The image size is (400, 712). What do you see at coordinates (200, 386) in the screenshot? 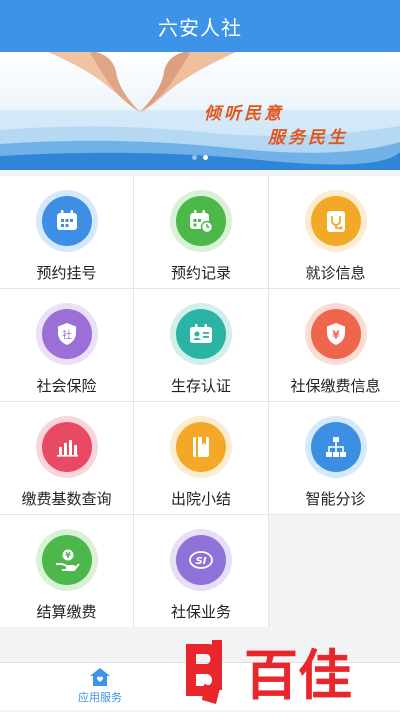
I see `service-label: 生存认证` at bounding box center [200, 386].